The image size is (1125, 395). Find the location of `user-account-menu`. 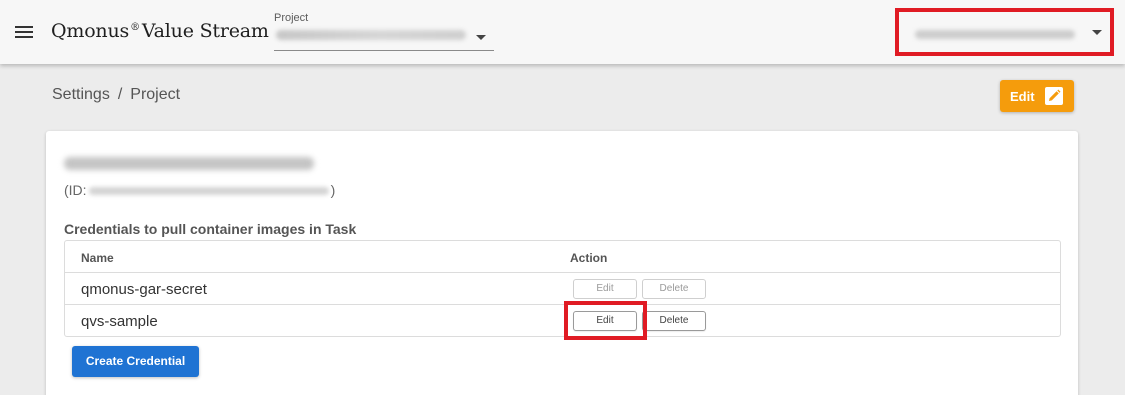

user-account-menu is located at coordinates (1004, 32).